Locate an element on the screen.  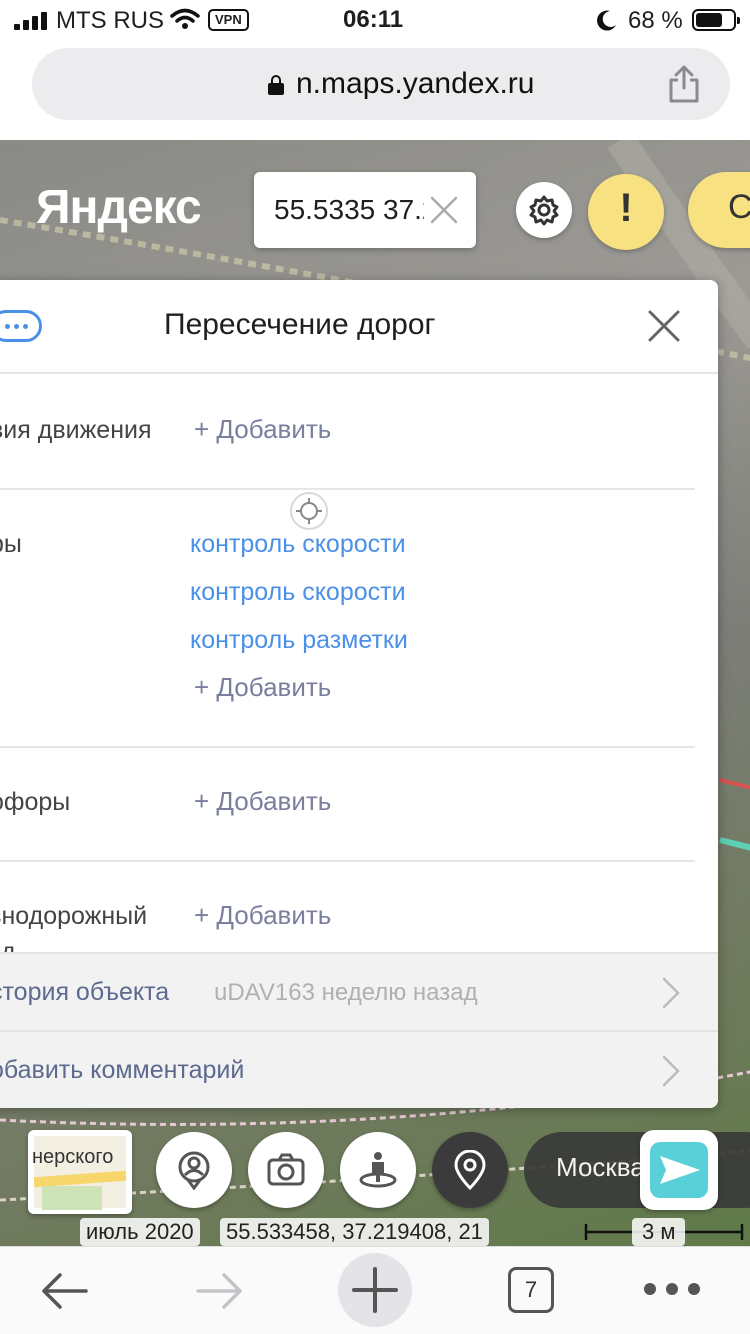
attribute-label: вия движения is located at coordinates (76, 430).